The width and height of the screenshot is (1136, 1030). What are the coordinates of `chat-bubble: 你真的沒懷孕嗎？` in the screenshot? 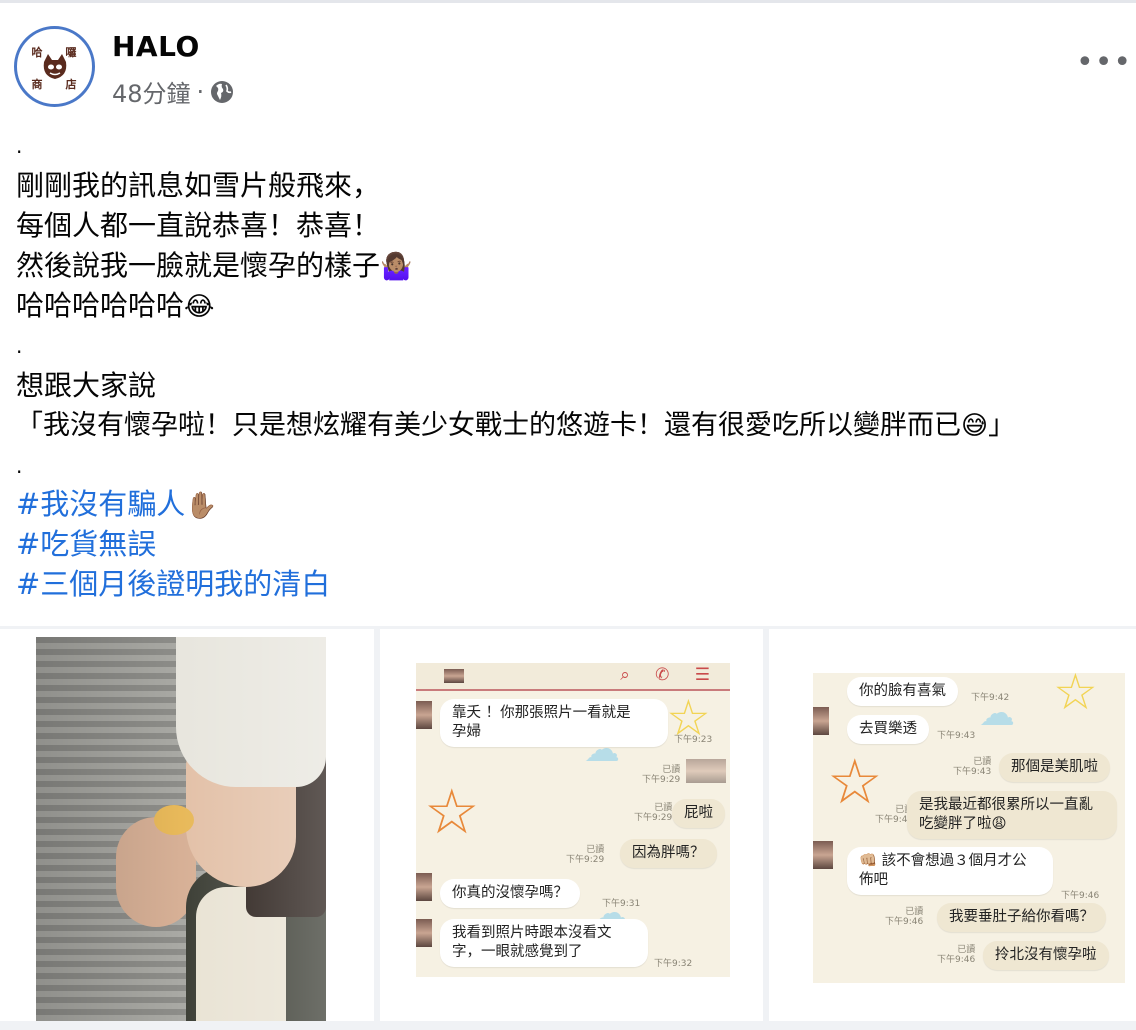 It's located at (510, 893).